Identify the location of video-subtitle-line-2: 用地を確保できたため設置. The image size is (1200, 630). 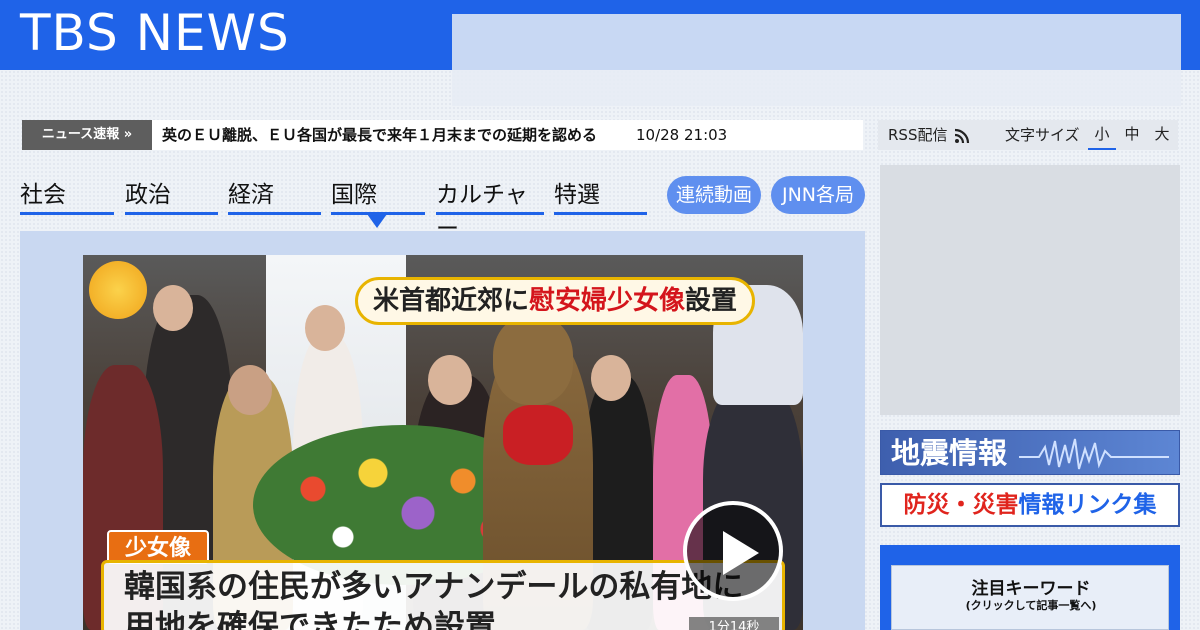
(310, 619).